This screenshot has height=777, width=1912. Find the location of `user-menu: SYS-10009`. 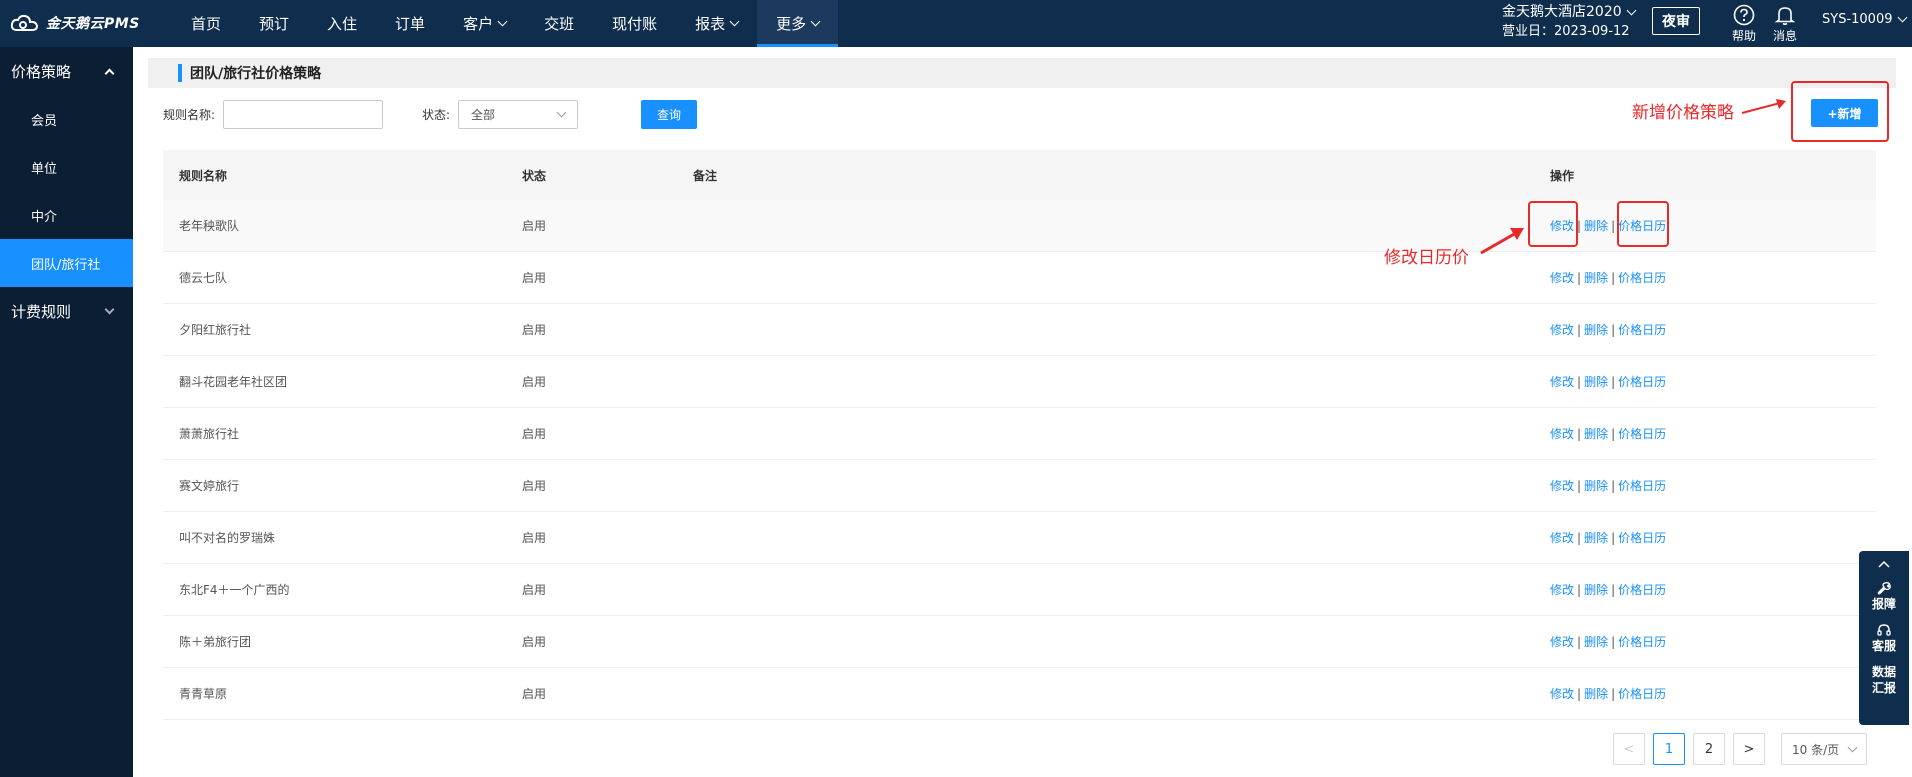

user-menu: SYS-10009 is located at coordinates (1864, 19).